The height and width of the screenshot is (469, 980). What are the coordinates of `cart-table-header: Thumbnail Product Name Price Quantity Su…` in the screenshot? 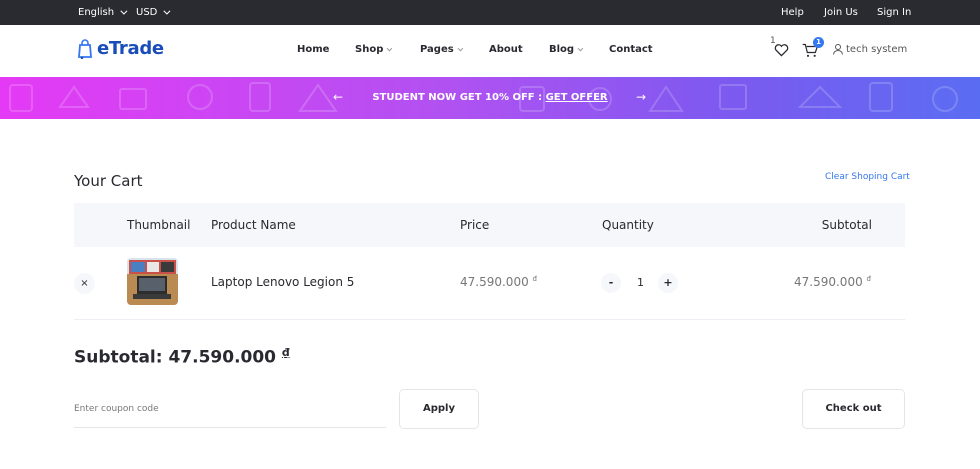 It's located at (489, 225).